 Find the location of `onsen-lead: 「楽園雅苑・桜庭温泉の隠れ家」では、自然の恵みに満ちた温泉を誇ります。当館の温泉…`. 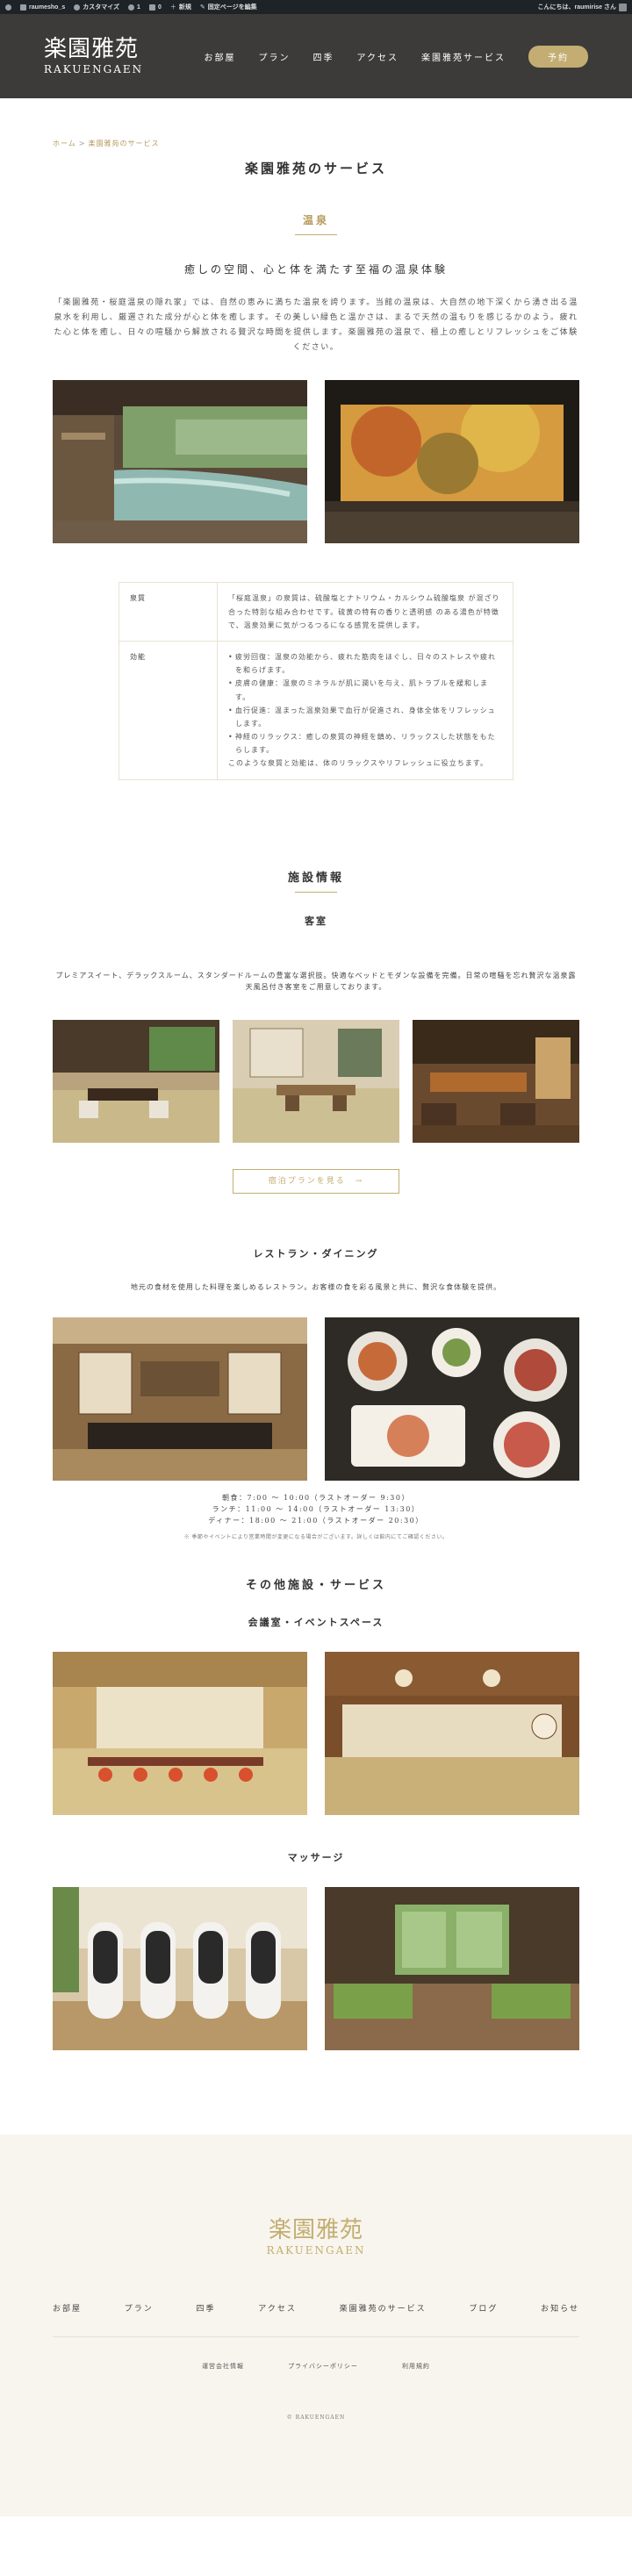

onsen-lead: 「楽園雅苑・桜庭温泉の隠れ家」では、自然の恵みに満ちた温泉を誇ります。当館の温泉… is located at coordinates (316, 326).